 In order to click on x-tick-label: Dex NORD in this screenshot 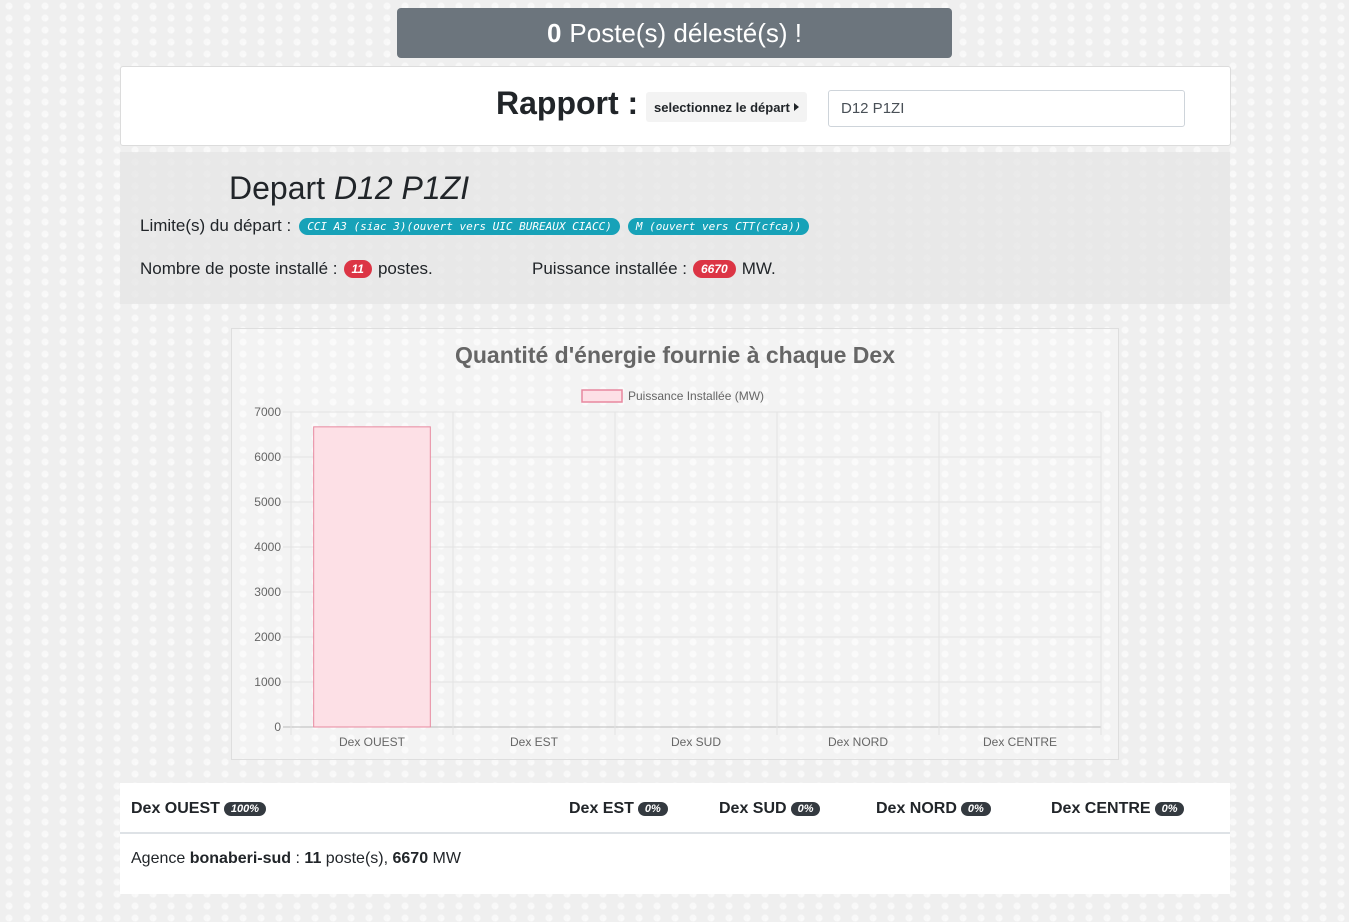, I will do `click(858, 742)`.